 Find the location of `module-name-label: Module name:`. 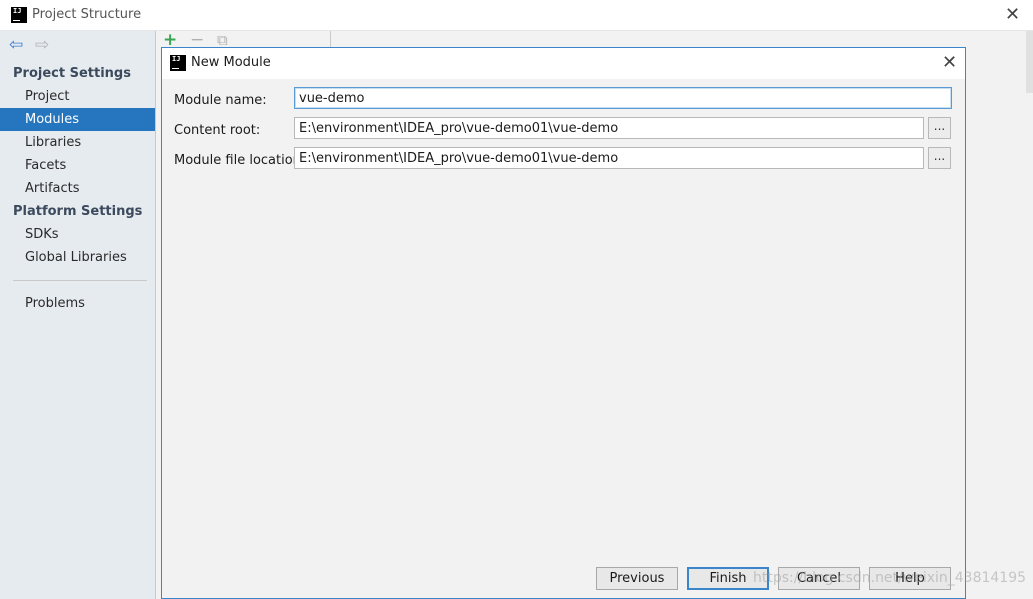

module-name-label: Module name: is located at coordinates (220, 100).